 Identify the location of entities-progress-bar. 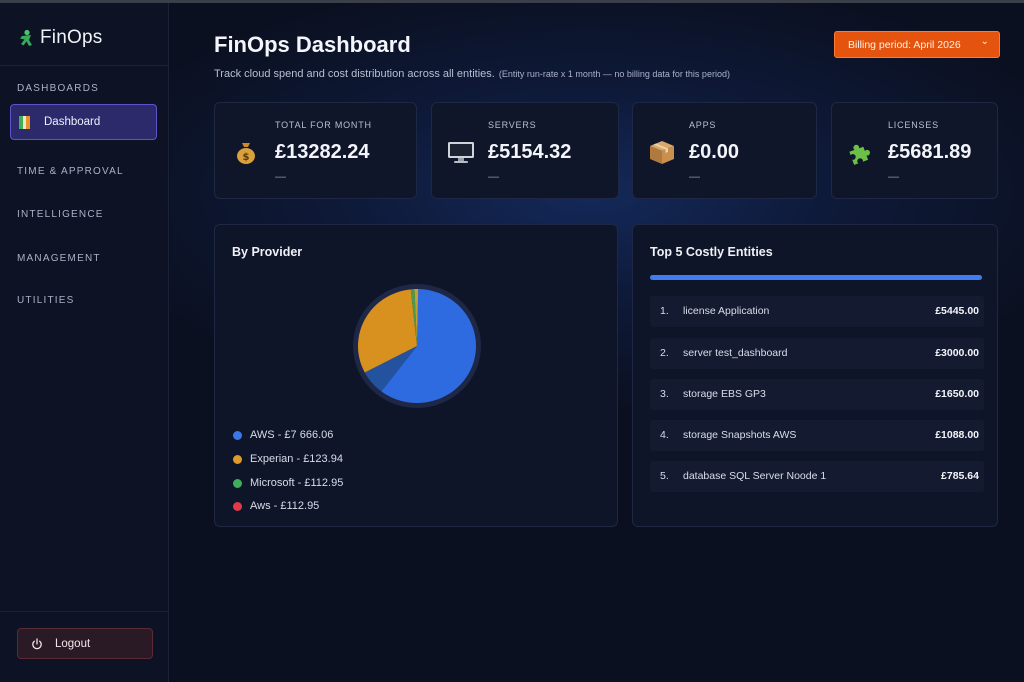
(816, 277).